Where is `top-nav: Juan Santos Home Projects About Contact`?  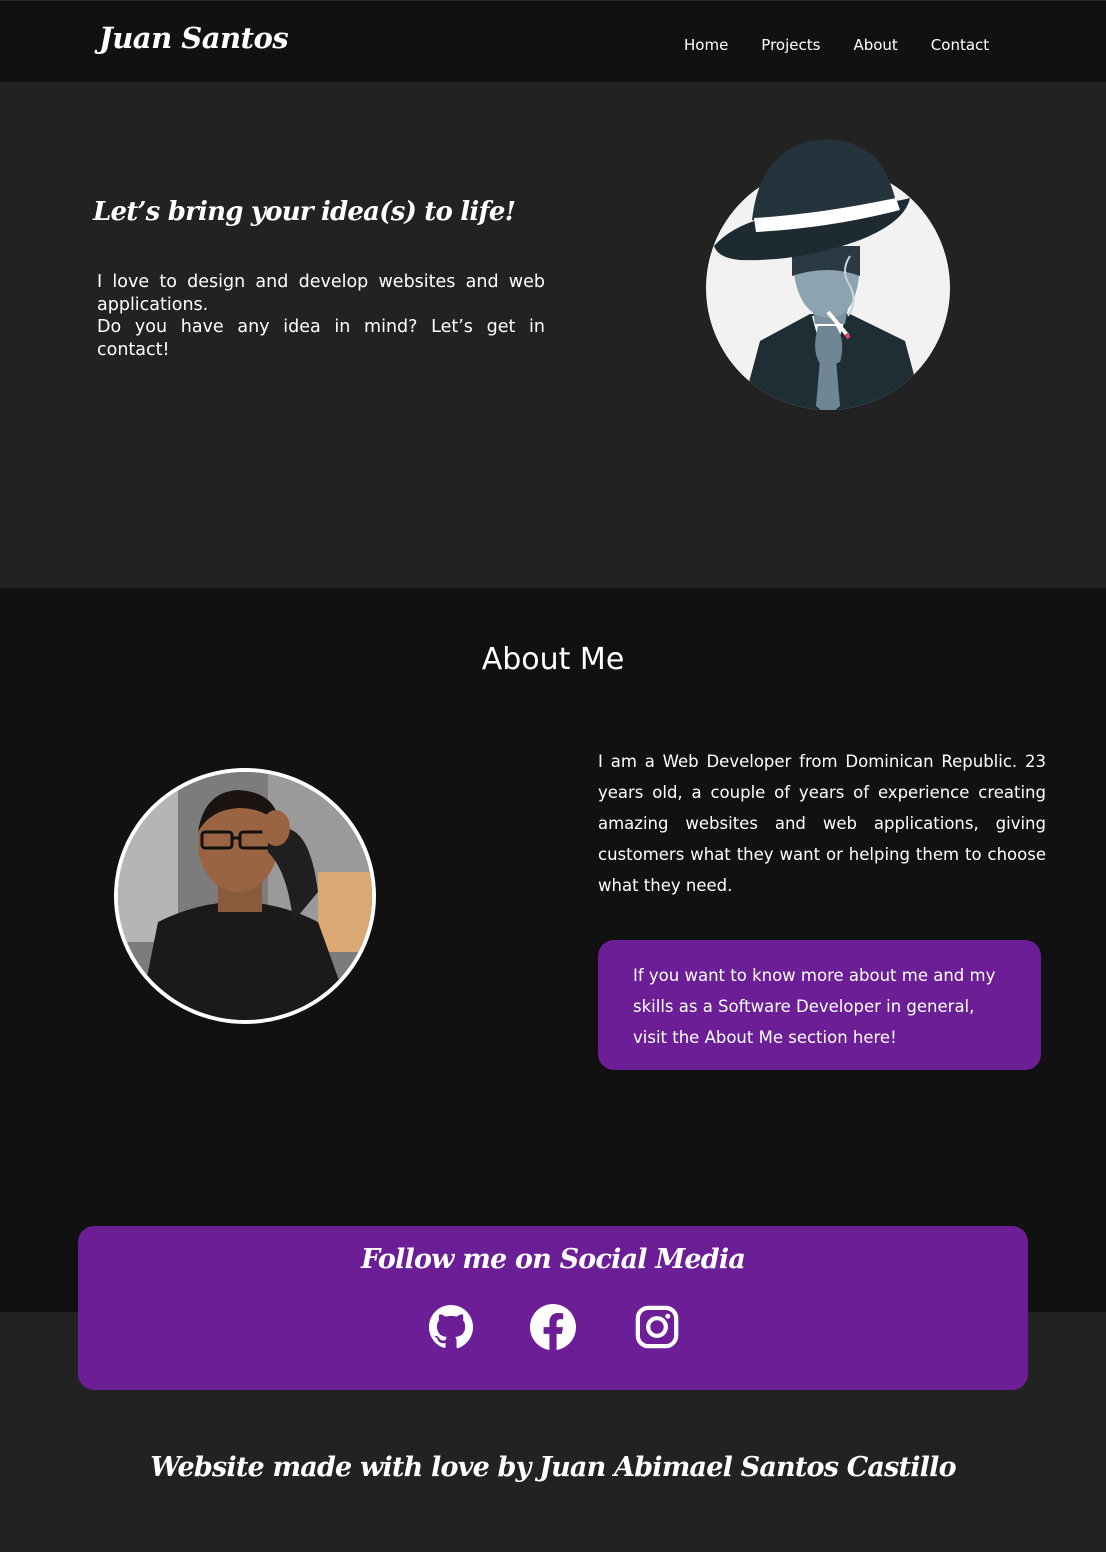 top-nav: Juan Santos Home Projects About Contact is located at coordinates (553, 41).